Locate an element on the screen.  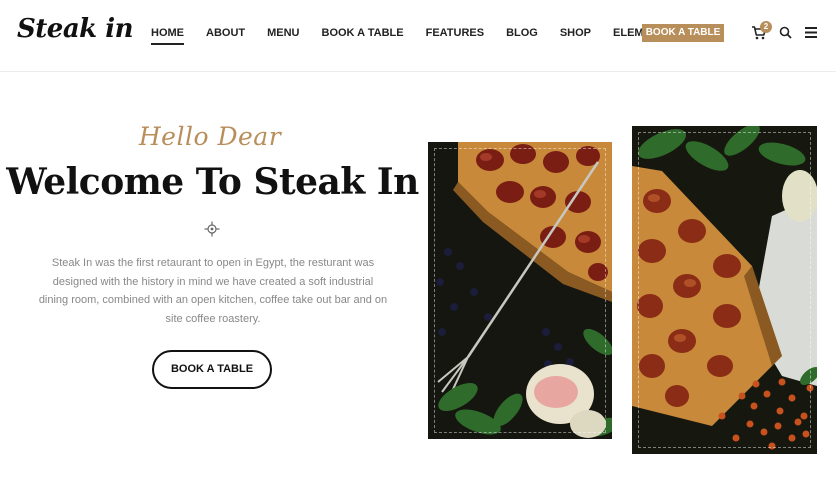
food-photo-tart-fork is located at coordinates (520, 290).